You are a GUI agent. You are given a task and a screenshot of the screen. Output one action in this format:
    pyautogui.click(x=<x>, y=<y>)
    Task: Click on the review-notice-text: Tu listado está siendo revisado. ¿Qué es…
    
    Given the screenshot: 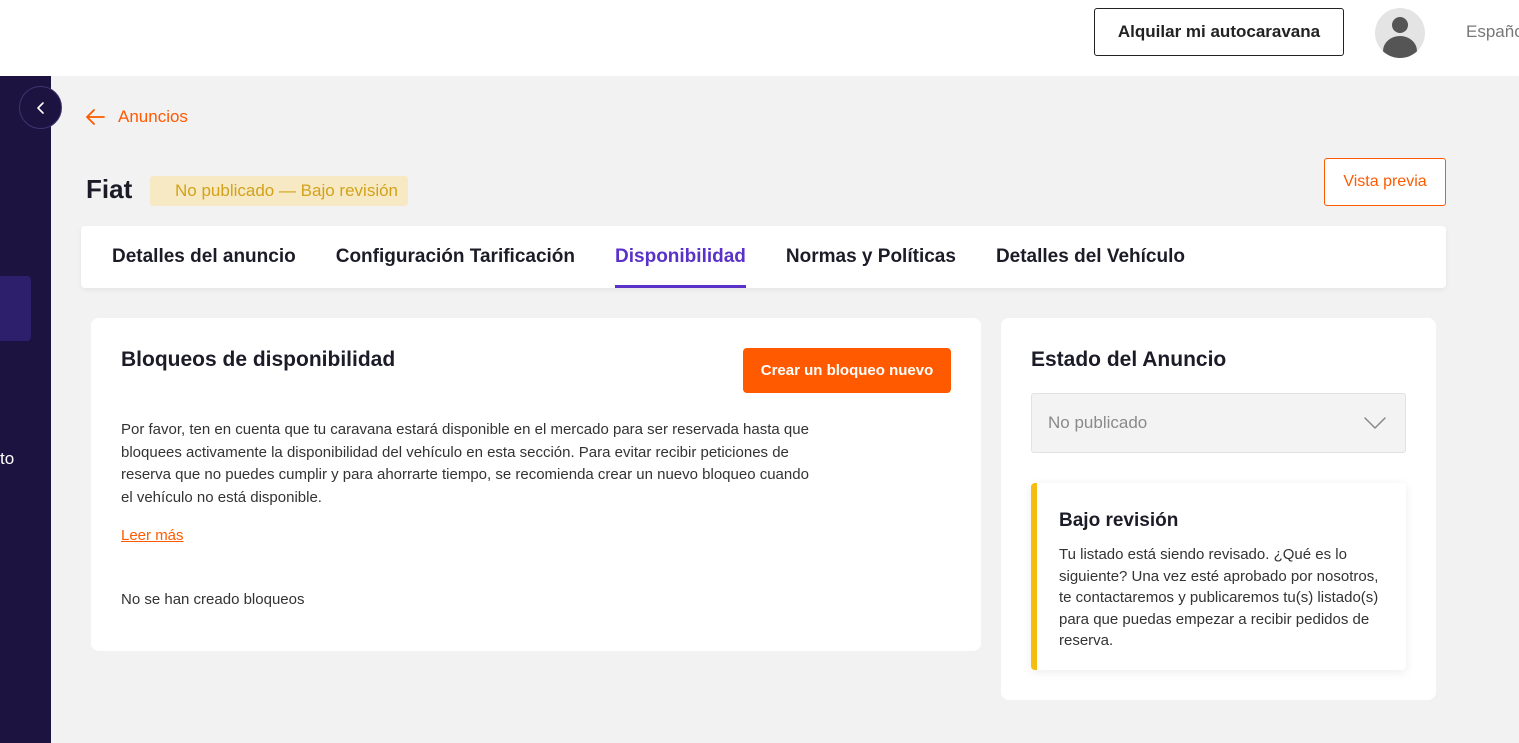 What is the action you would take?
    pyautogui.click(x=1219, y=597)
    